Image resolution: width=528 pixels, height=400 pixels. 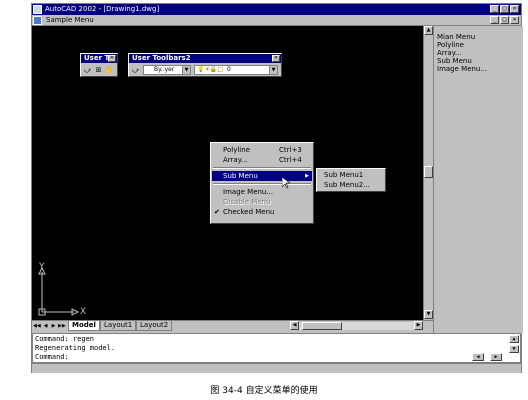 What do you see at coordinates (454, 61) in the screenshot?
I see `screen-menu-item: Sub Menu` at bounding box center [454, 61].